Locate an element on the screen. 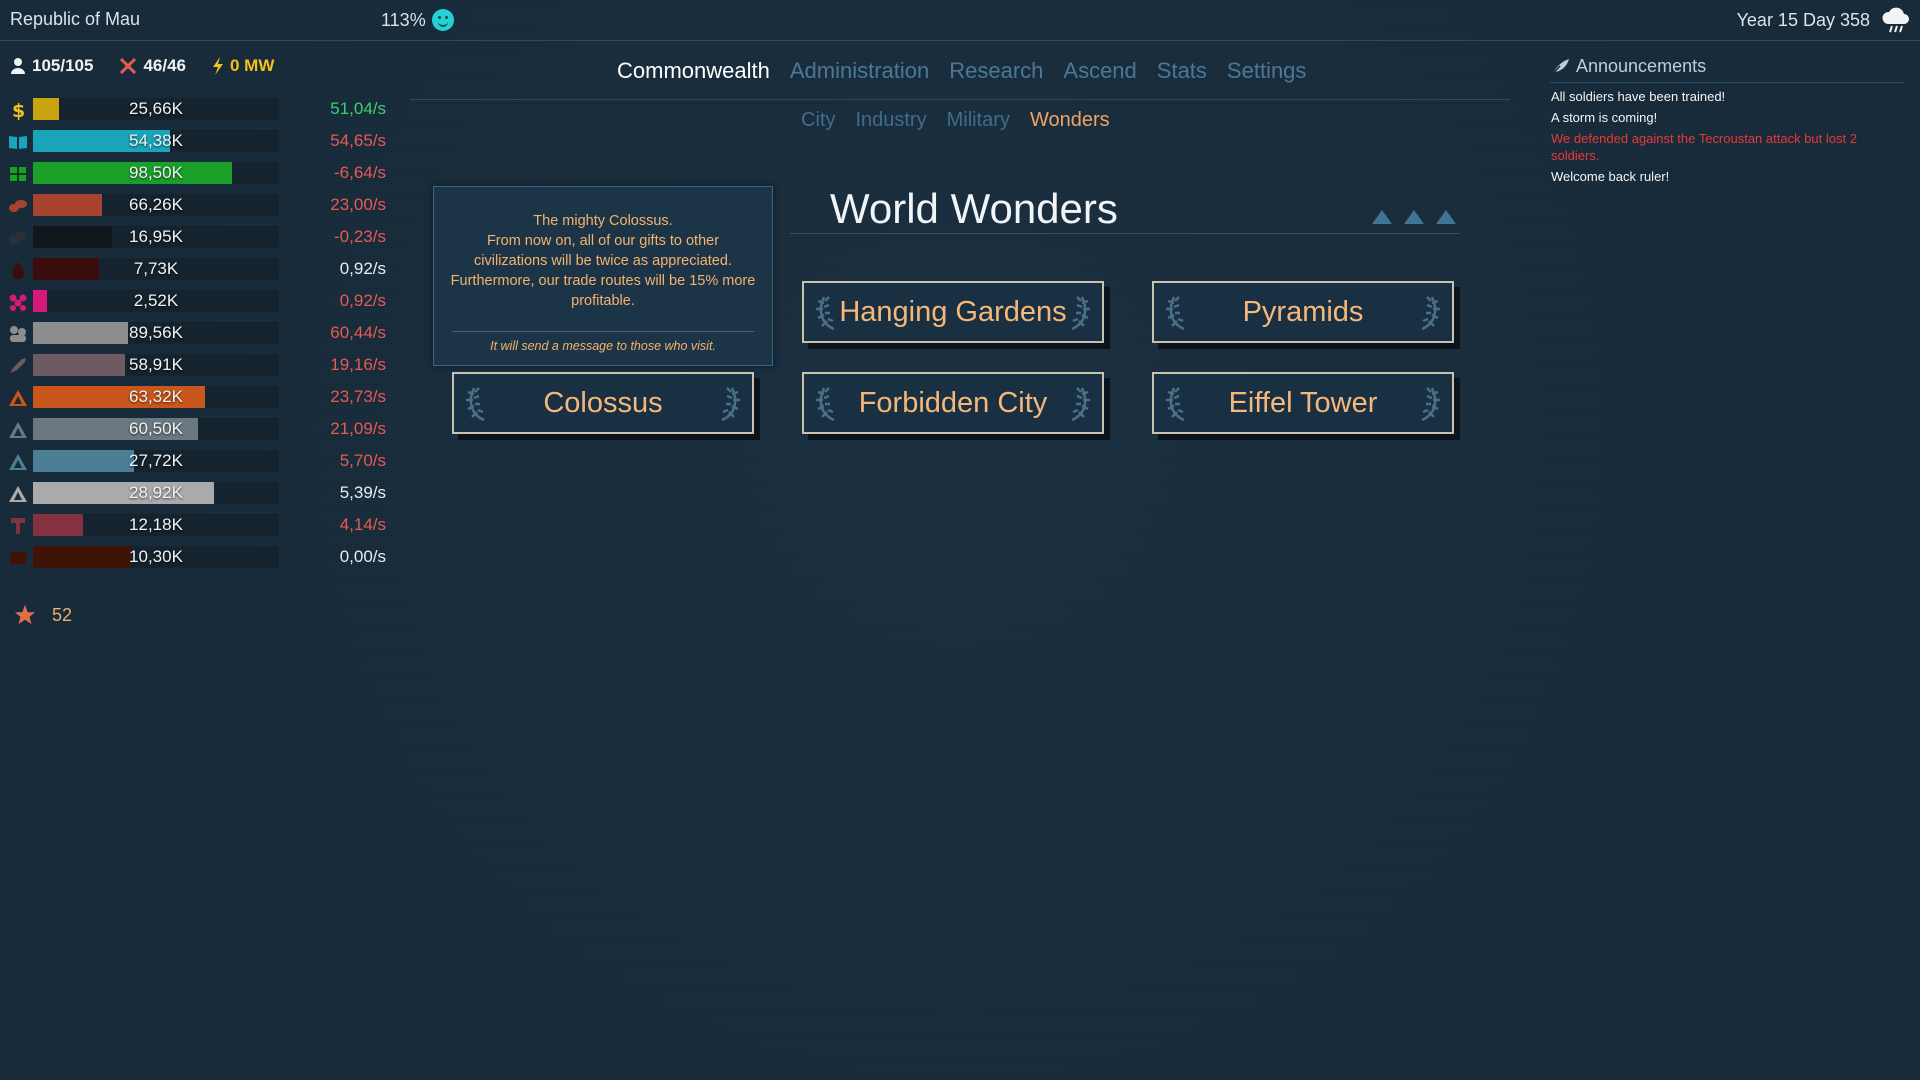  power-value: 0 MW is located at coordinates (252, 65).